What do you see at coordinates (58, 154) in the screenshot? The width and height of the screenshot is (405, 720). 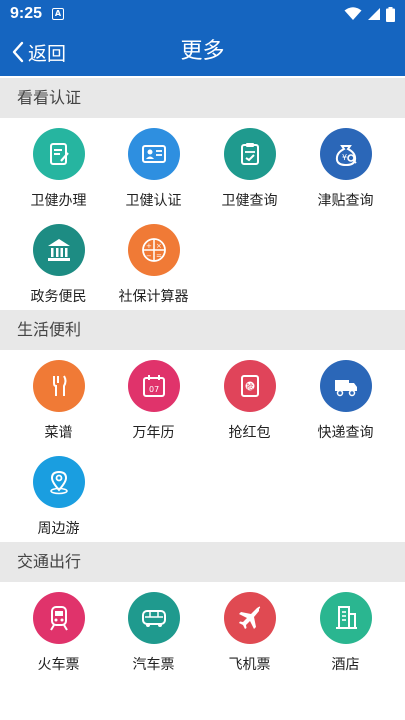 I see `edit-note-icon` at bounding box center [58, 154].